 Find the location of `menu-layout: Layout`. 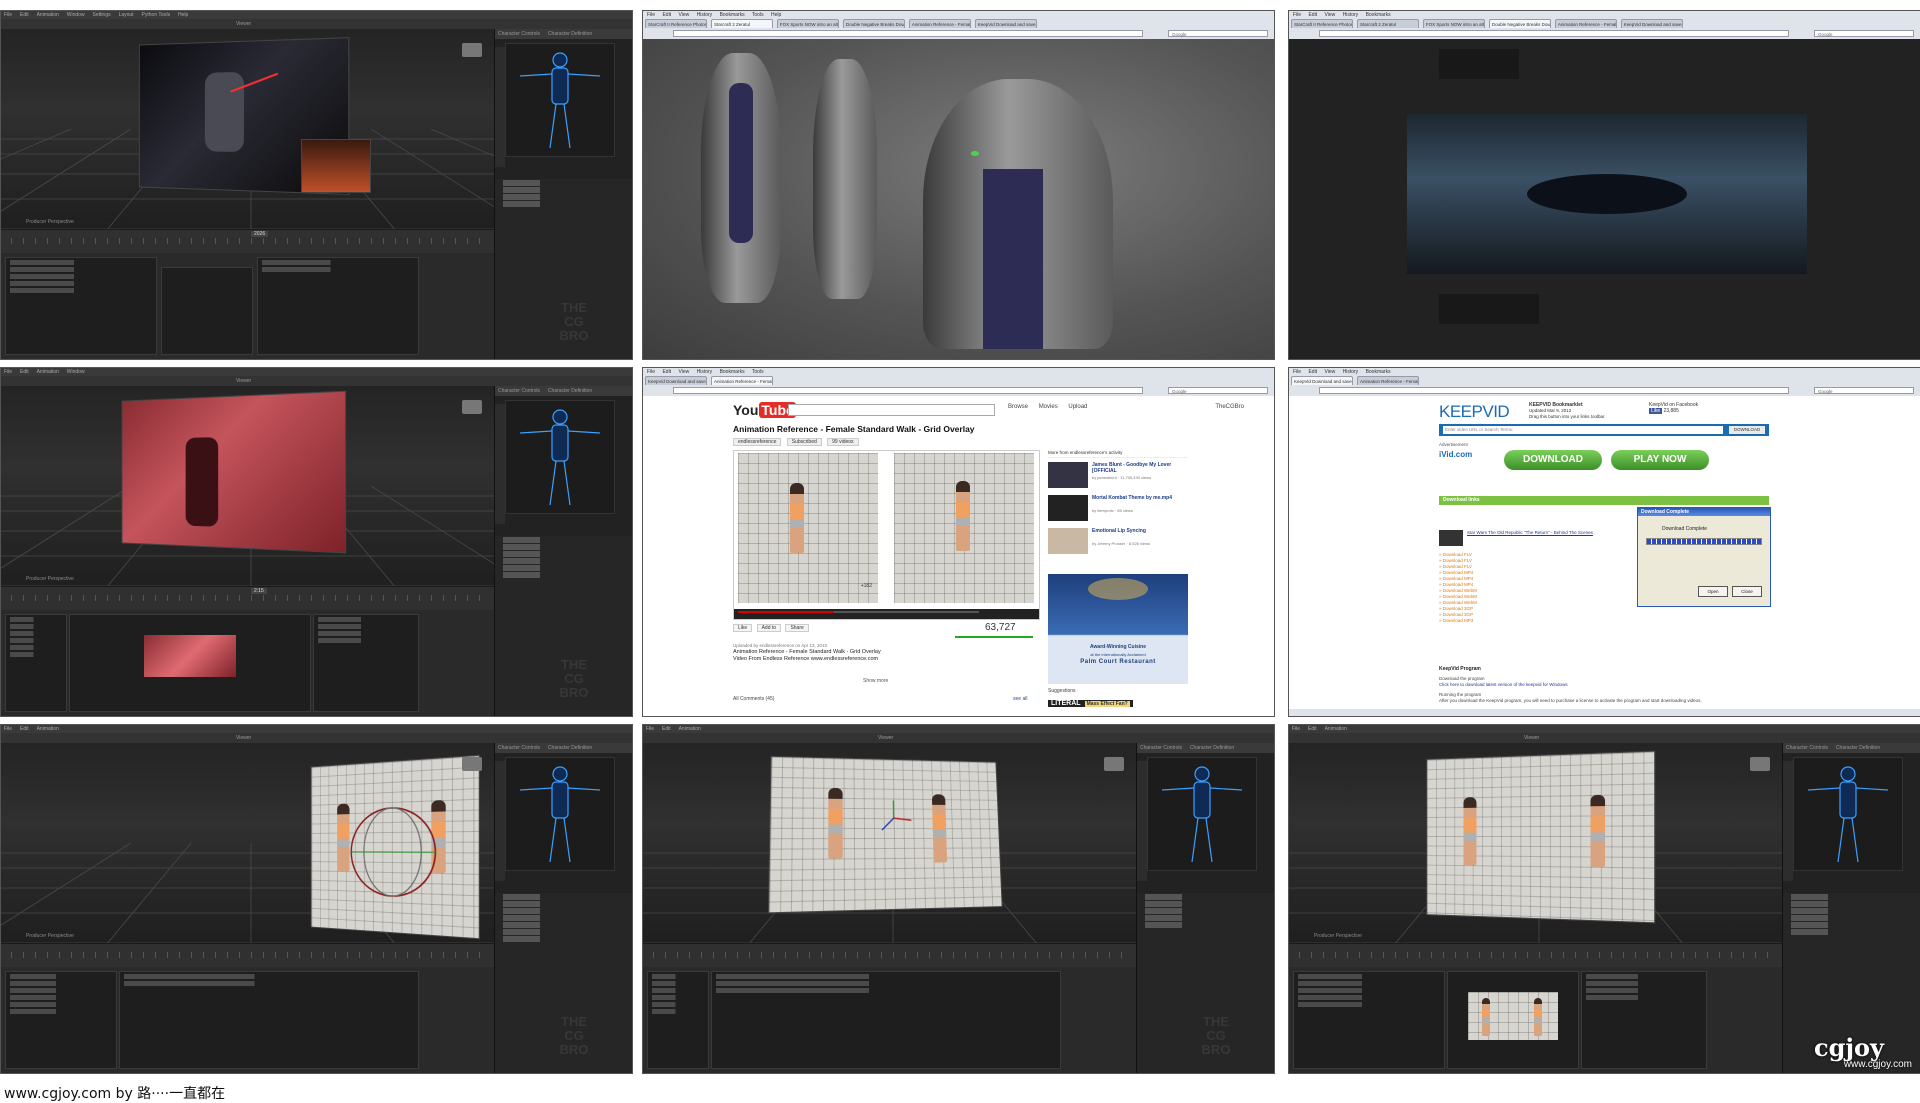

menu-layout: Layout is located at coordinates (126, 15).